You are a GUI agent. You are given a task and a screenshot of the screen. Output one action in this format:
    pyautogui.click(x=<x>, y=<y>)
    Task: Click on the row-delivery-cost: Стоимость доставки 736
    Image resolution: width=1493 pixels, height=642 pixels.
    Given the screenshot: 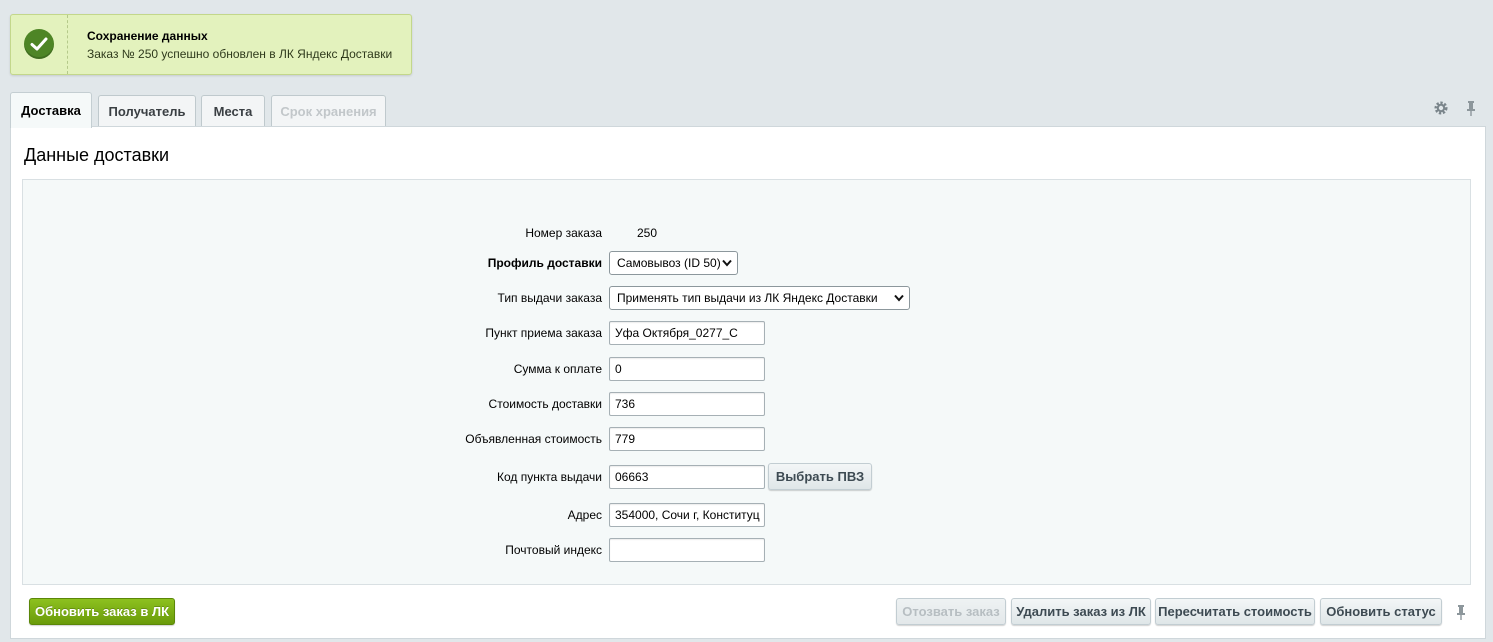 What is the action you would take?
    pyautogui.click(x=746, y=404)
    